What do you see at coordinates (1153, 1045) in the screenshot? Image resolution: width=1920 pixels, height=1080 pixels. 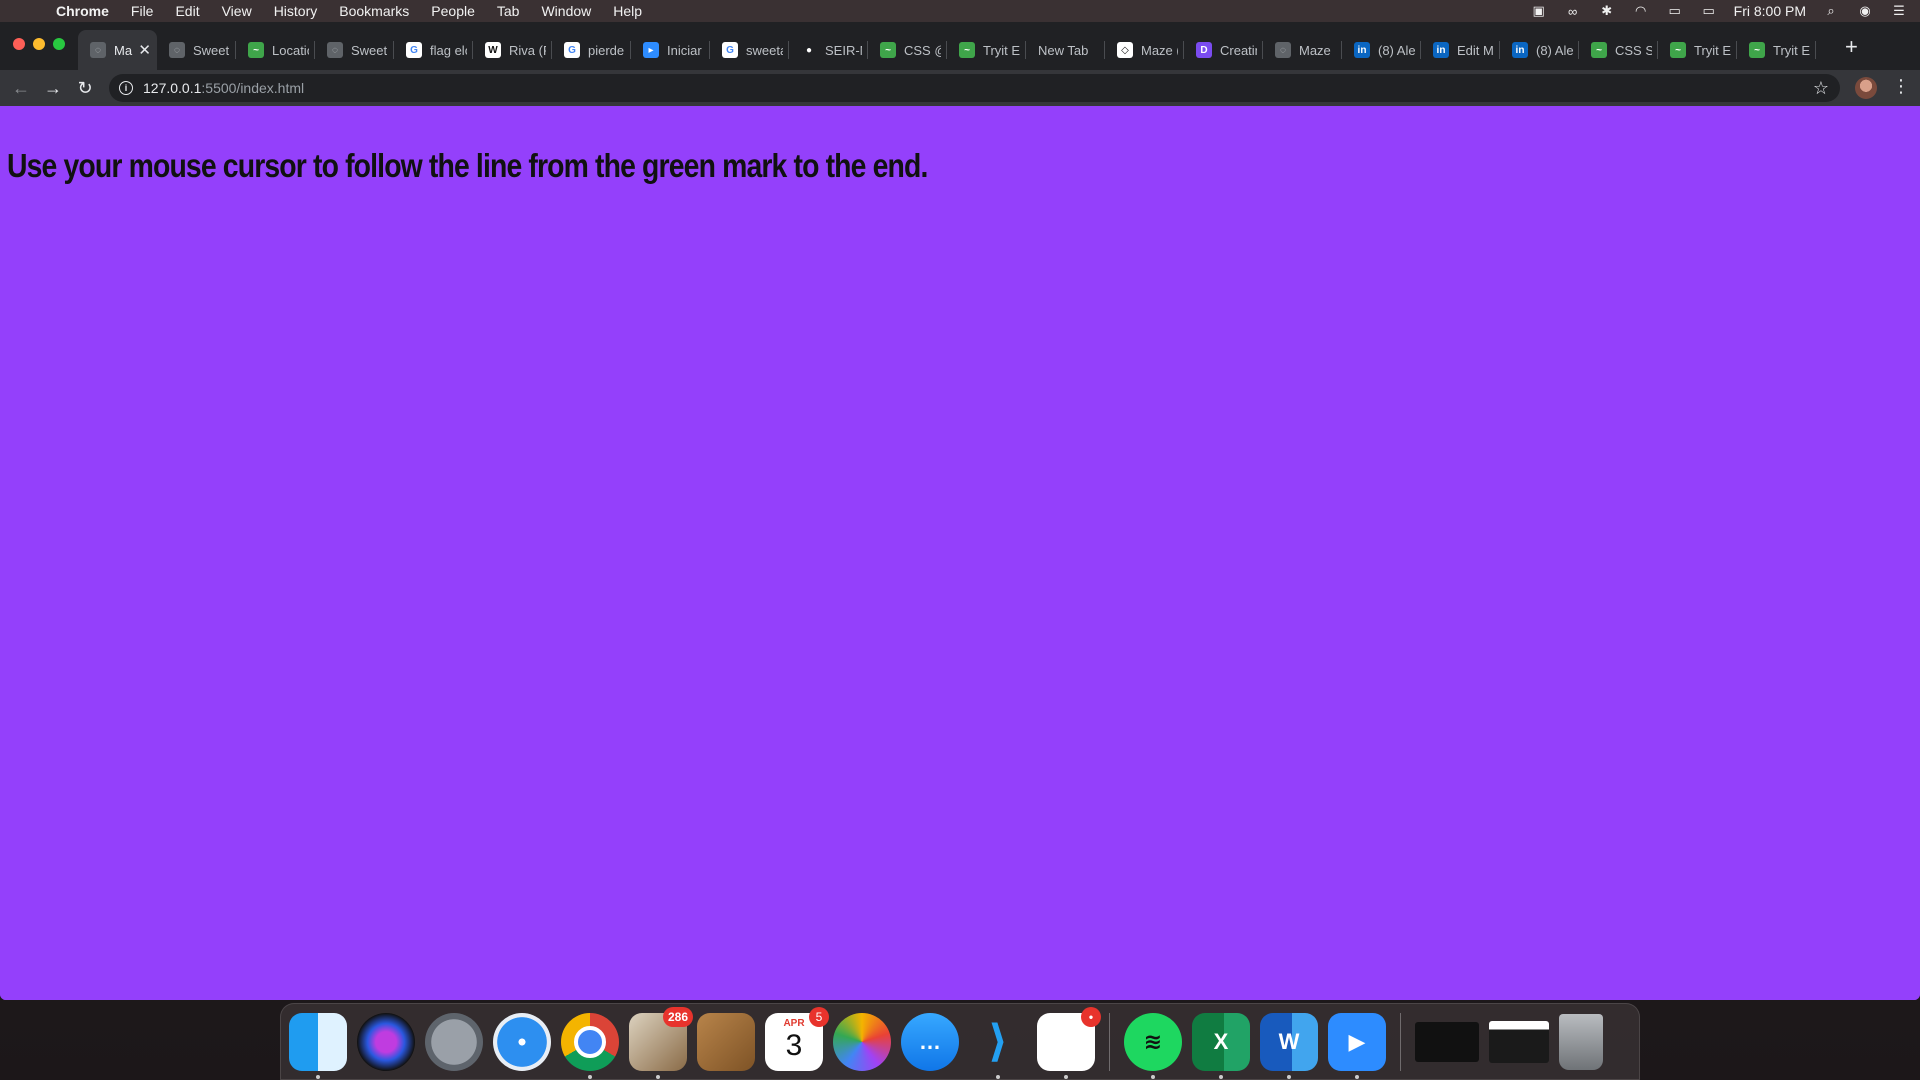 I see `spotify-icon: ≋` at bounding box center [1153, 1045].